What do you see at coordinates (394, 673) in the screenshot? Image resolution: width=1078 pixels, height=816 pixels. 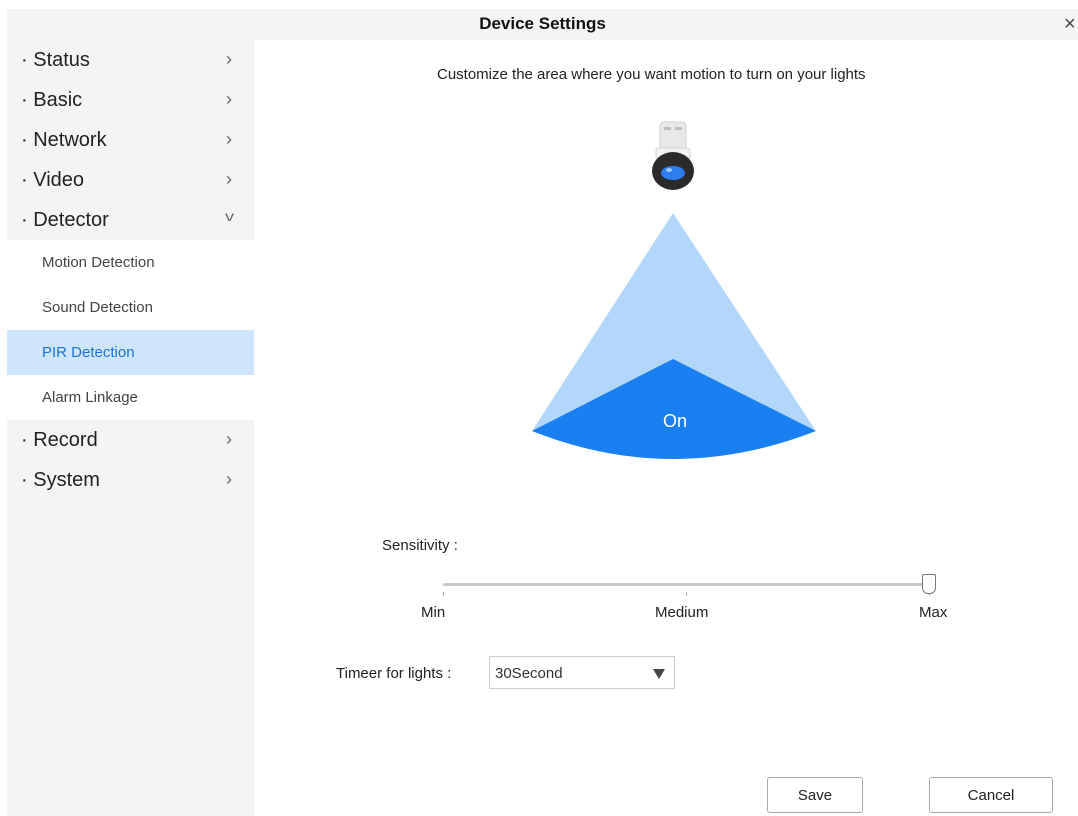 I see `timer-label: Timeer for lights :` at bounding box center [394, 673].